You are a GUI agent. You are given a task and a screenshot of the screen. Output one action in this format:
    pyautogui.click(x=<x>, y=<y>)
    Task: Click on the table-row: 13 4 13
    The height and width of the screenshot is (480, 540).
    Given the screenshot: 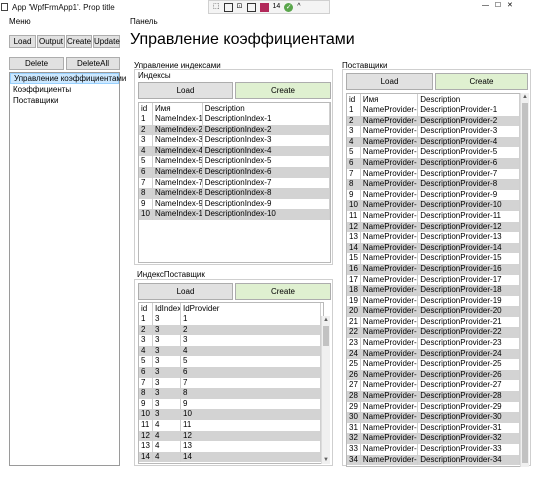 What is the action you would take?
    pyautogui.click(x=231, y=446)
    